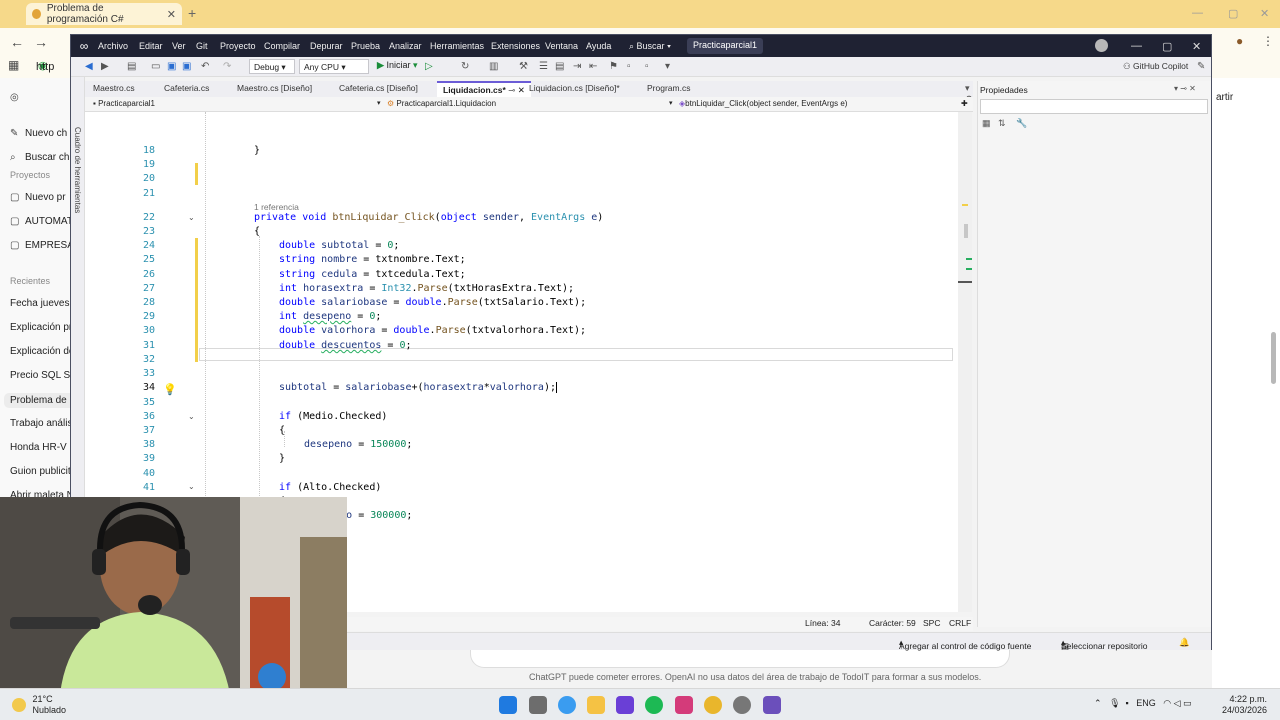 The width and height of the screenshot is (1280, 720). I want to click on bookmark-link: http, so click(45, 67).